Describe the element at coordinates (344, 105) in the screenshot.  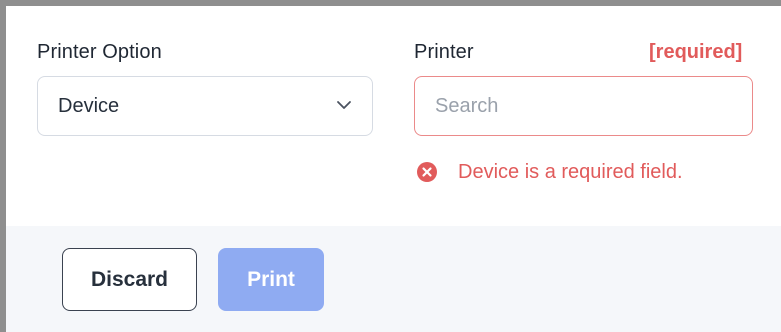
I see `chevron-down-icon` at that location.